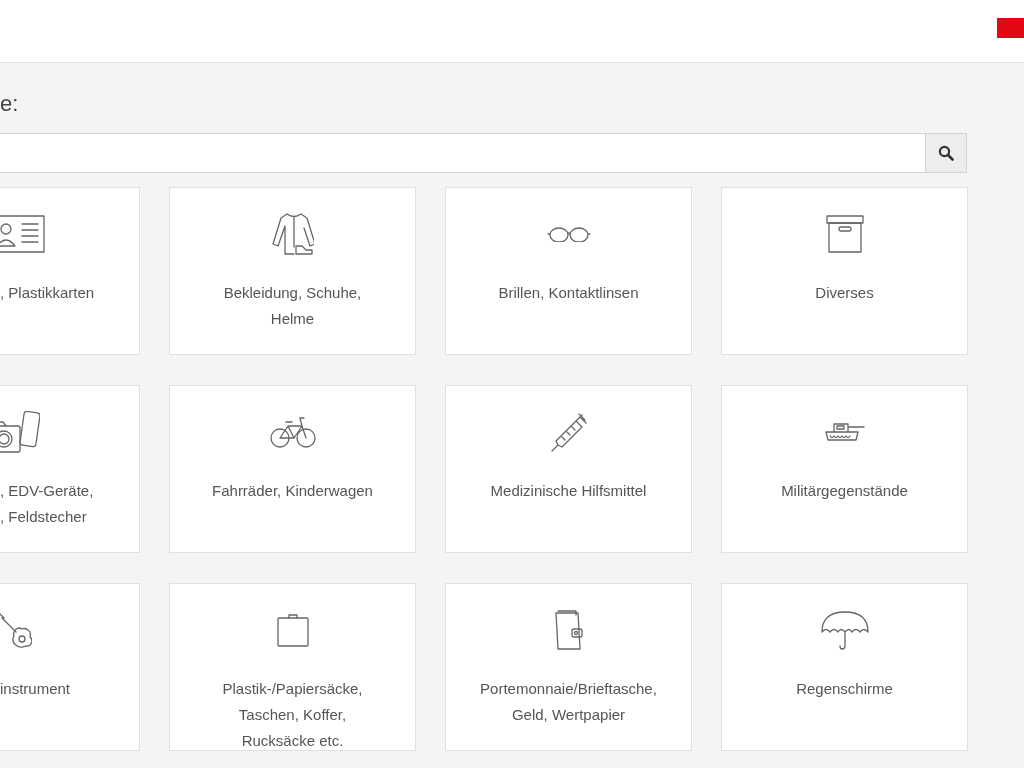 The height and width of the screenshot is (768, 1024). I want to click on category-card: Diverses, so click(844, 271).